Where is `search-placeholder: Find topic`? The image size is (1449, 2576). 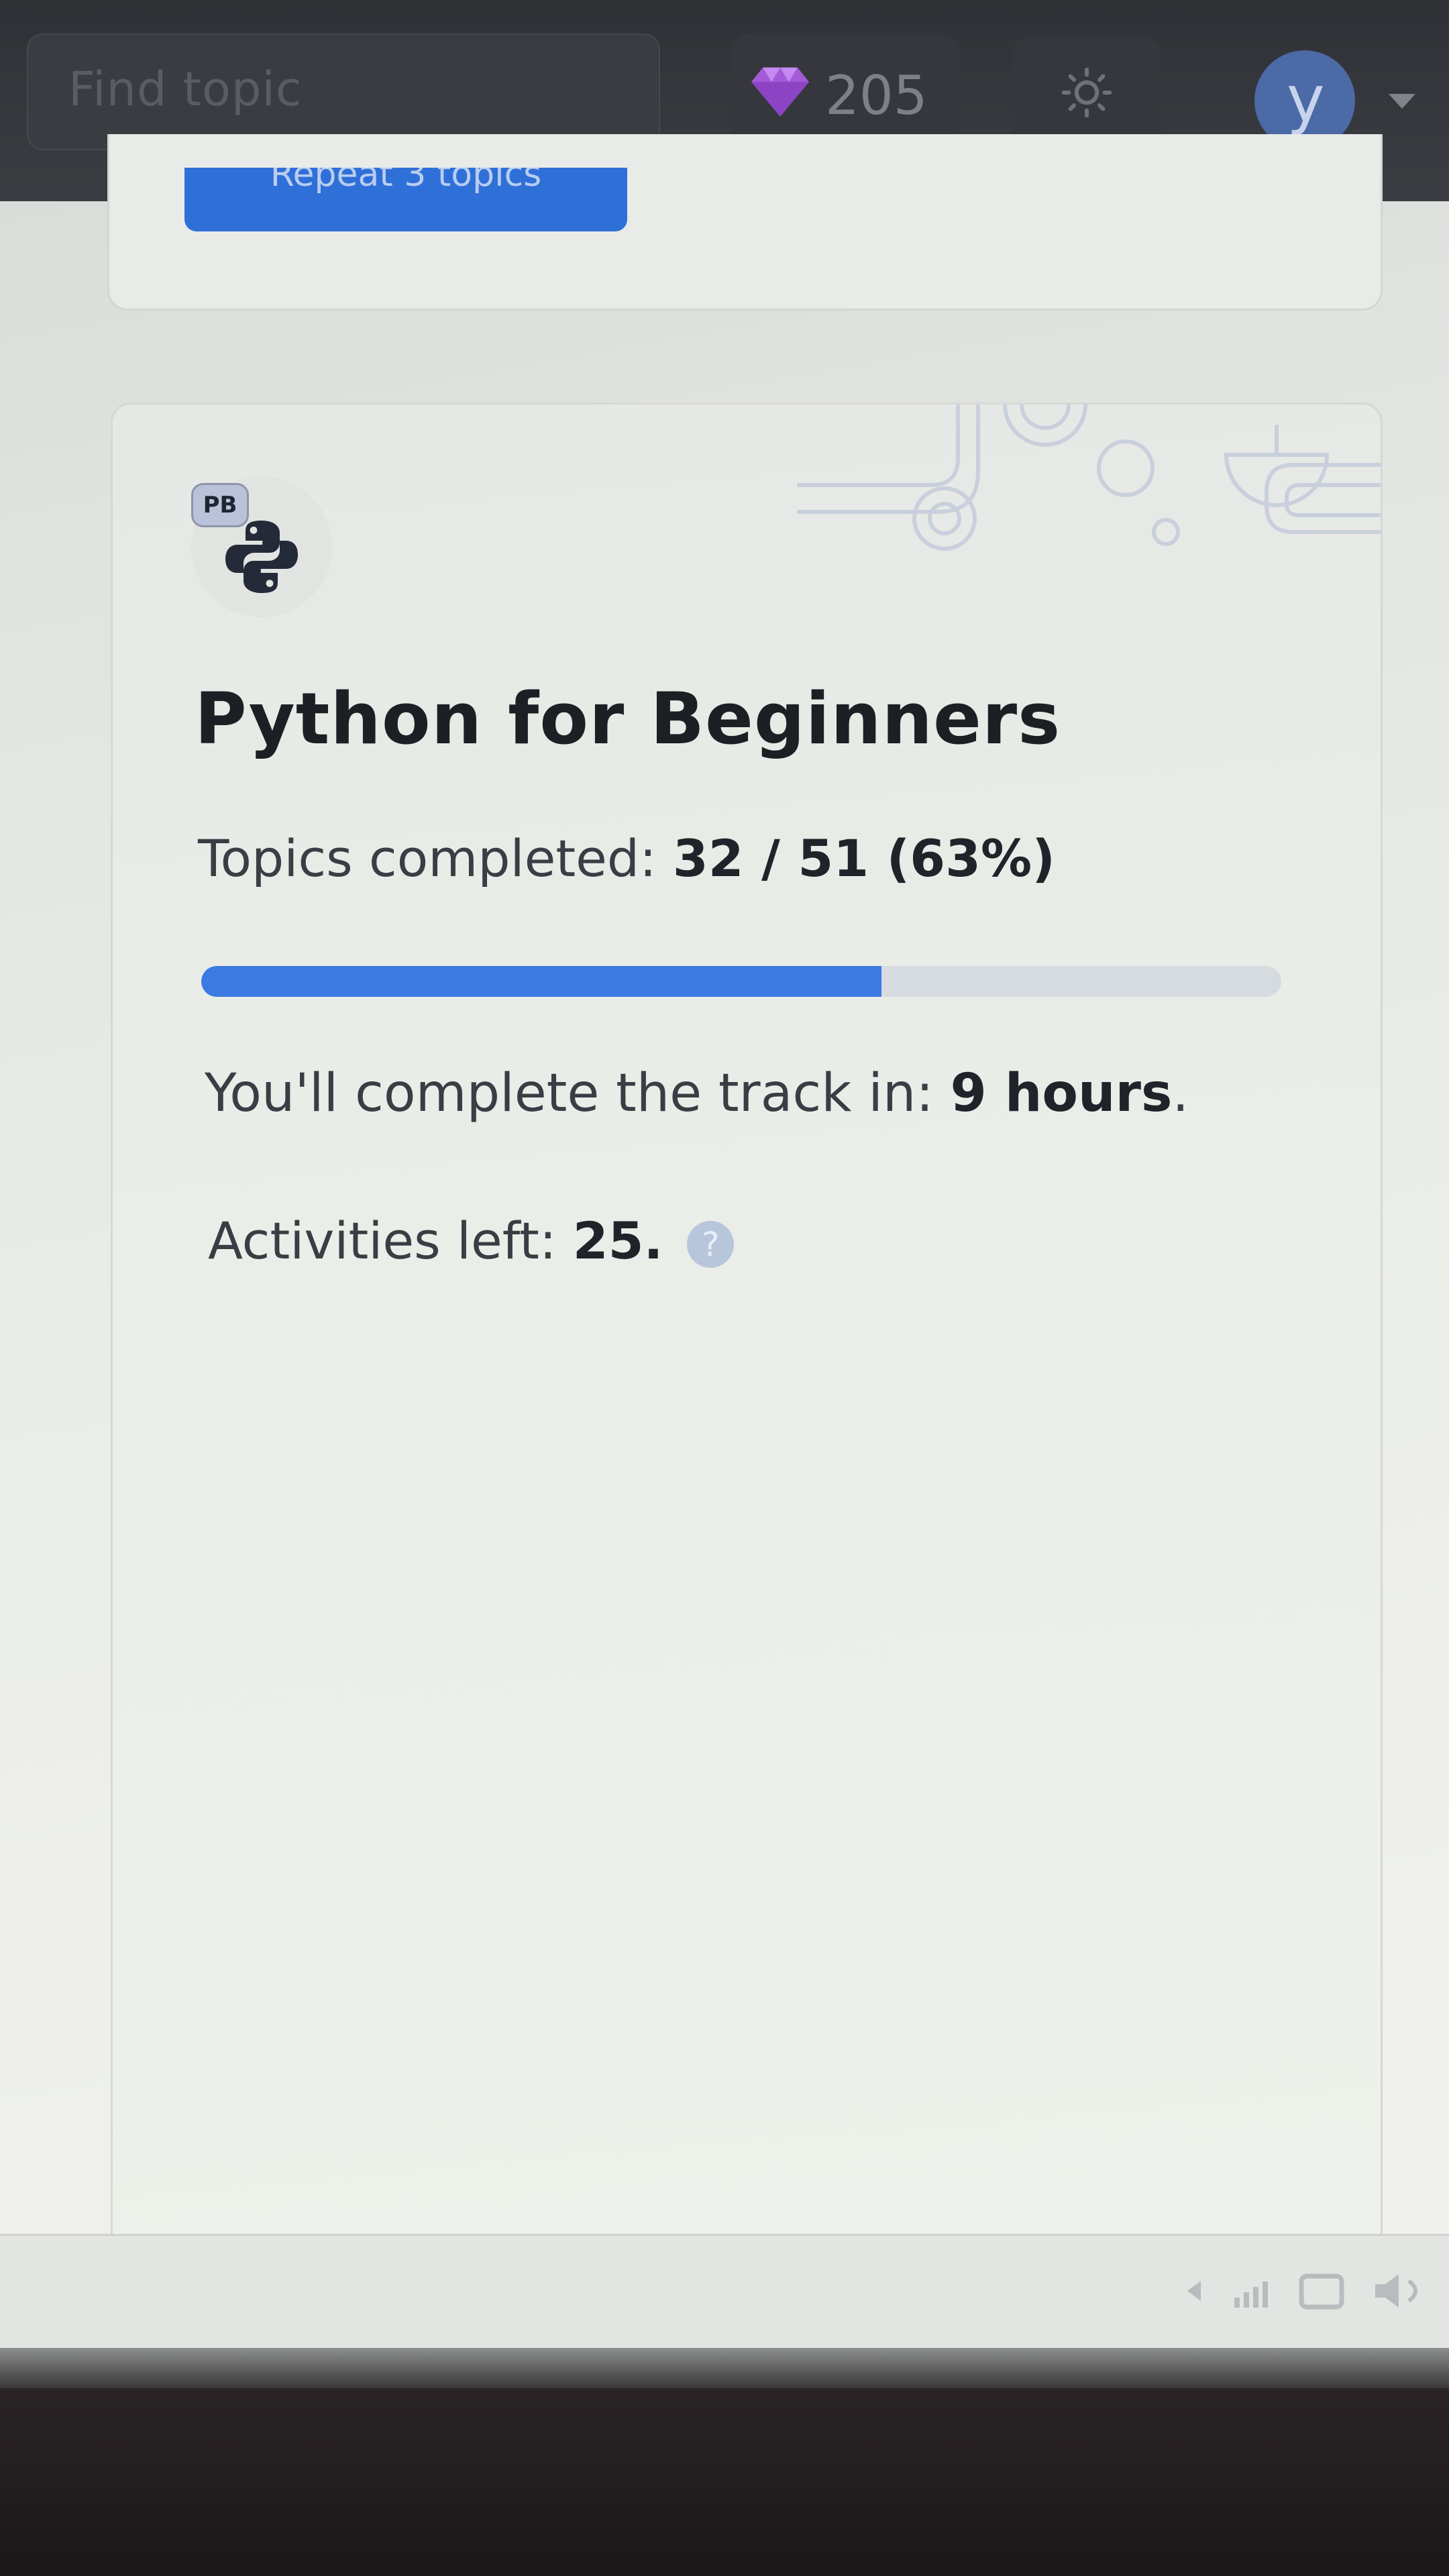
search-placeholder: Find topic is located at coordinates (185, 89).